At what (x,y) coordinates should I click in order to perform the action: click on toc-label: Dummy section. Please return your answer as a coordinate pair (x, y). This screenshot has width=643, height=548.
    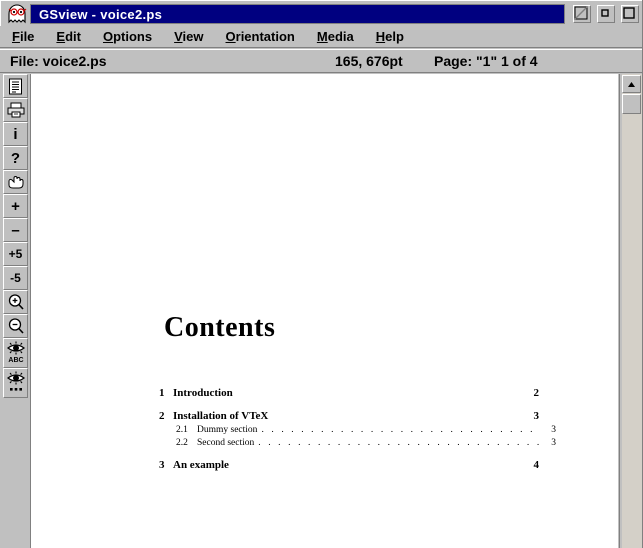
    Looking at the image, I should click on (227, 430).